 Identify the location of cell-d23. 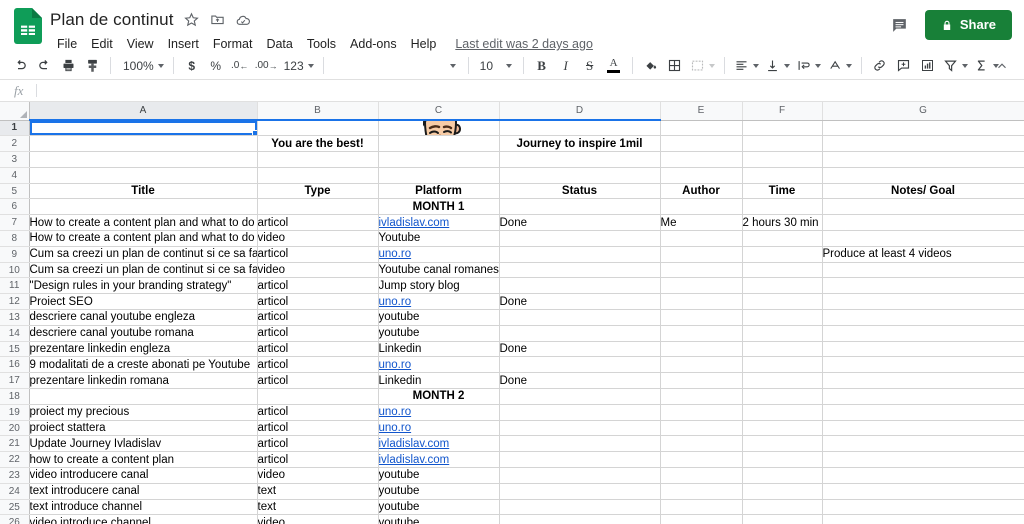
(580, 475).